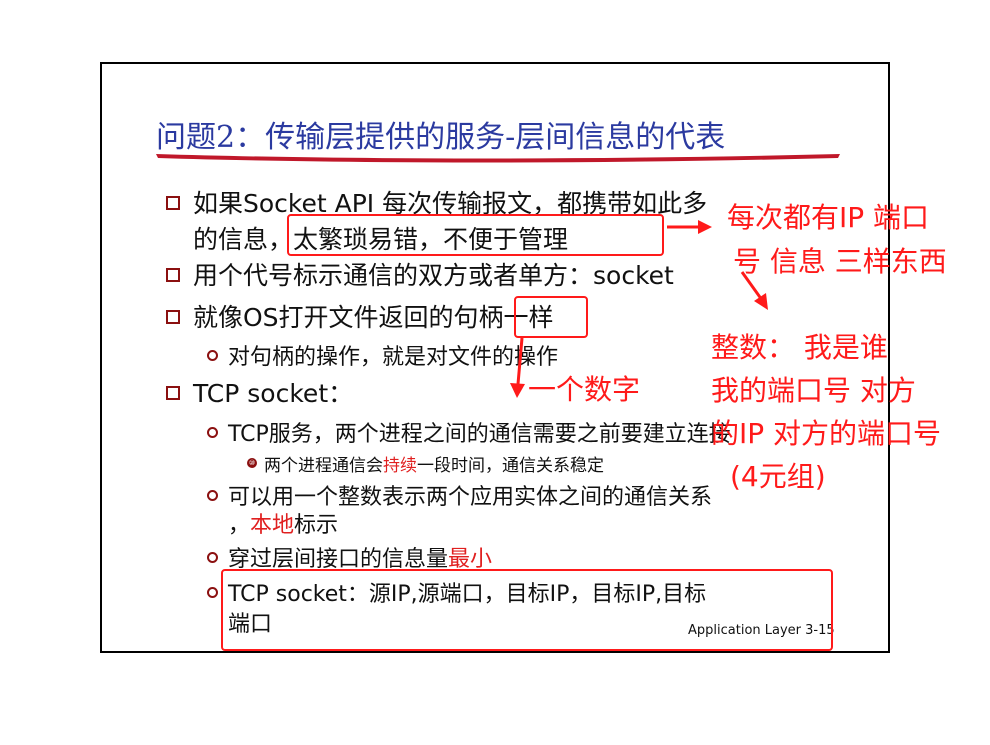 The height and width of the screenshot is (745, 990). I want to click on arrow-diagonal-head, so click(761, 301).